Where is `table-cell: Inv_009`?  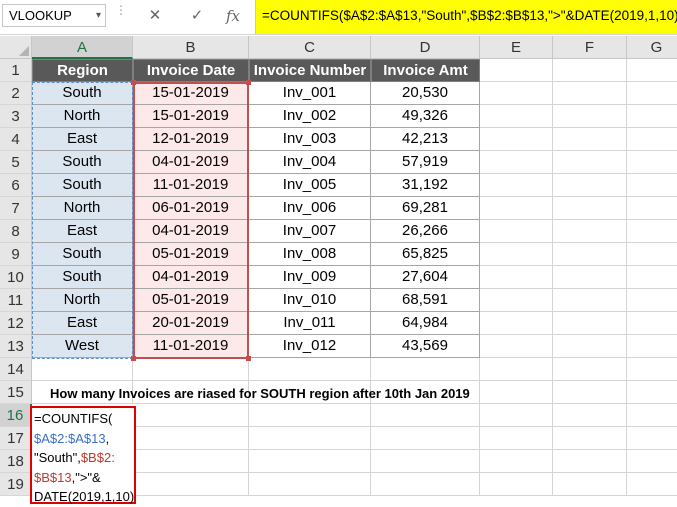 table-cell: Inv_009 is located at coordinates (310, 277).